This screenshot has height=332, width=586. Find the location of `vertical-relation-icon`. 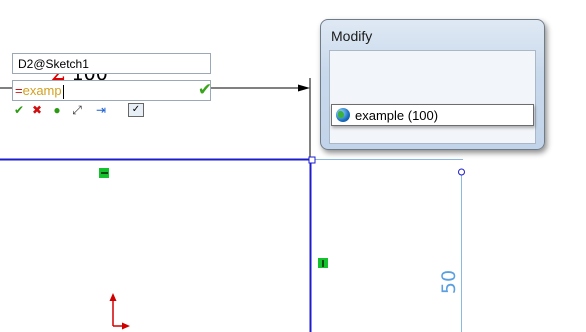

vertical-relation-icon is located at coordinates (323, 263).